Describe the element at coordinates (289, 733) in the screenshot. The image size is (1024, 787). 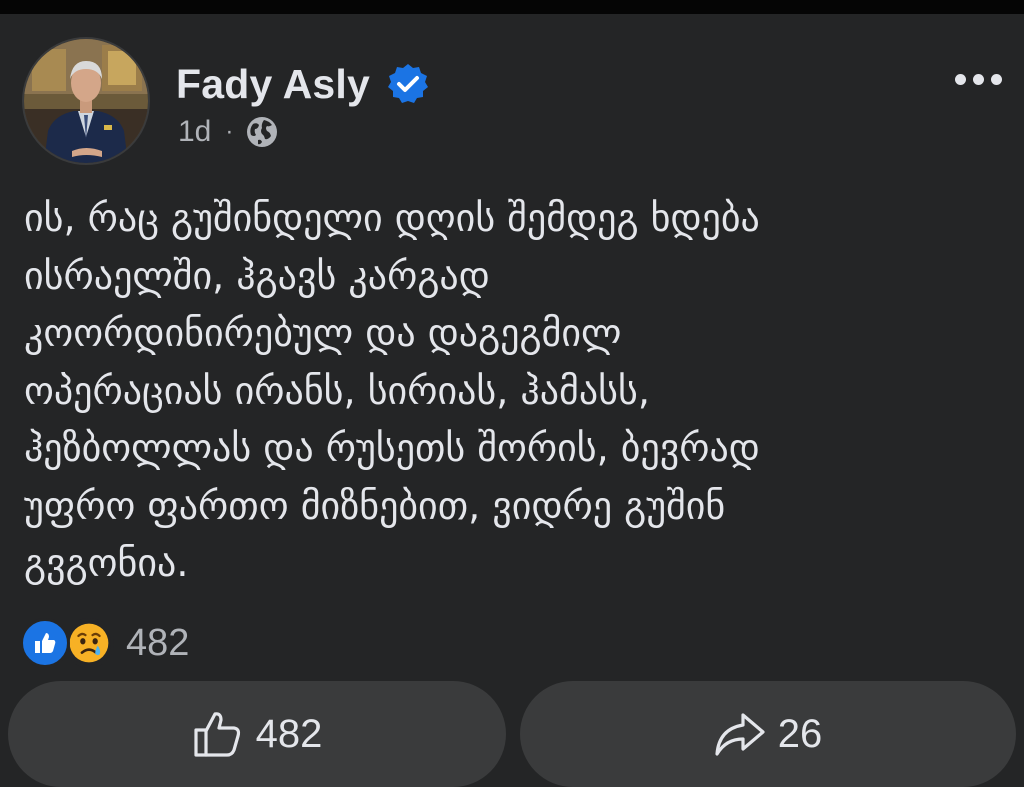
I see `like-count: 482` at that location.